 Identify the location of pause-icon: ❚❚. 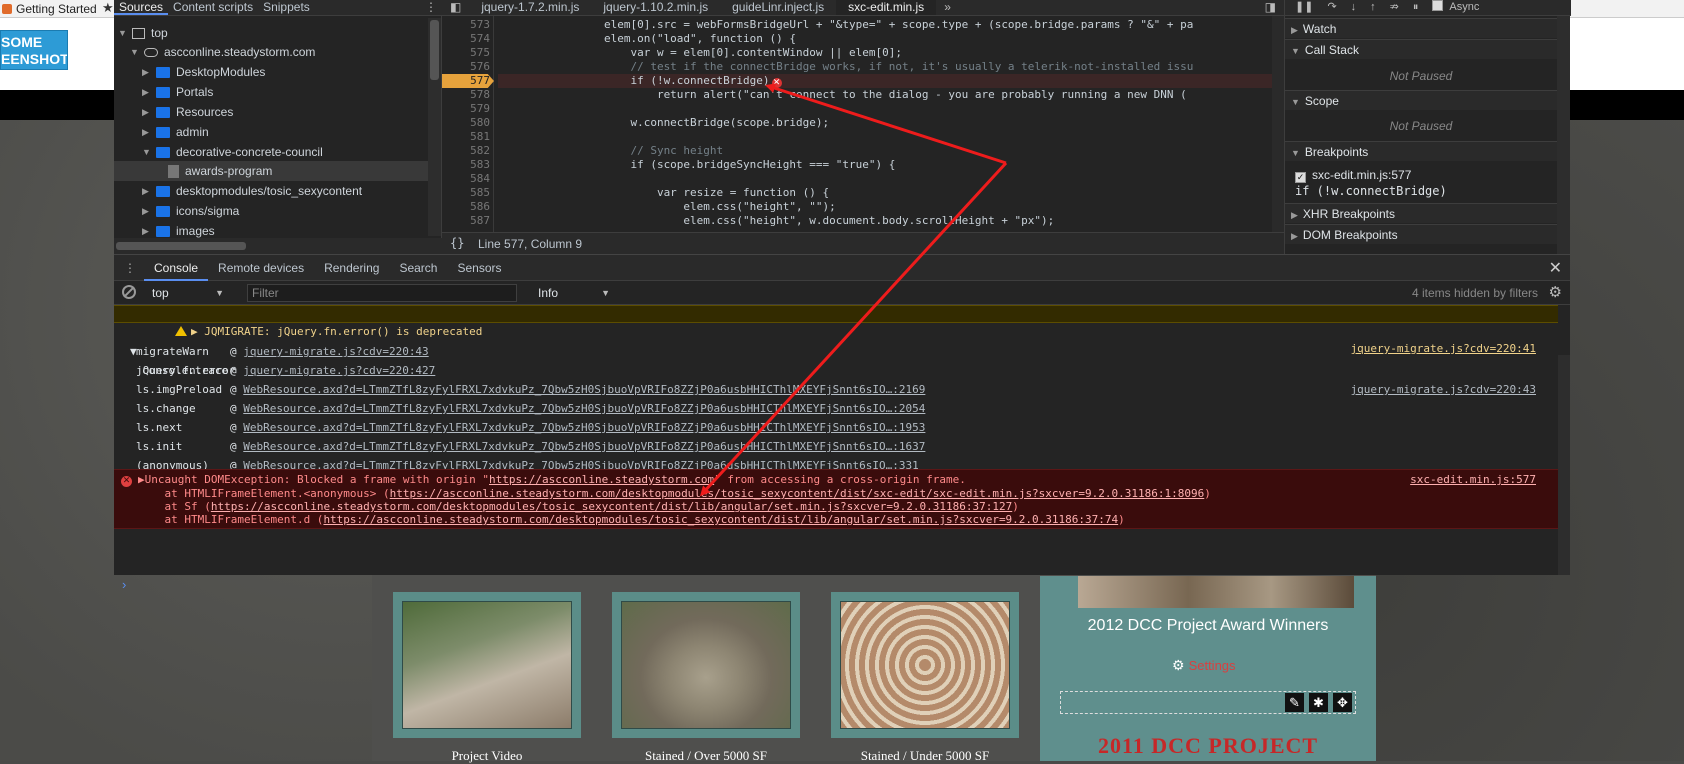
(1304, 7).